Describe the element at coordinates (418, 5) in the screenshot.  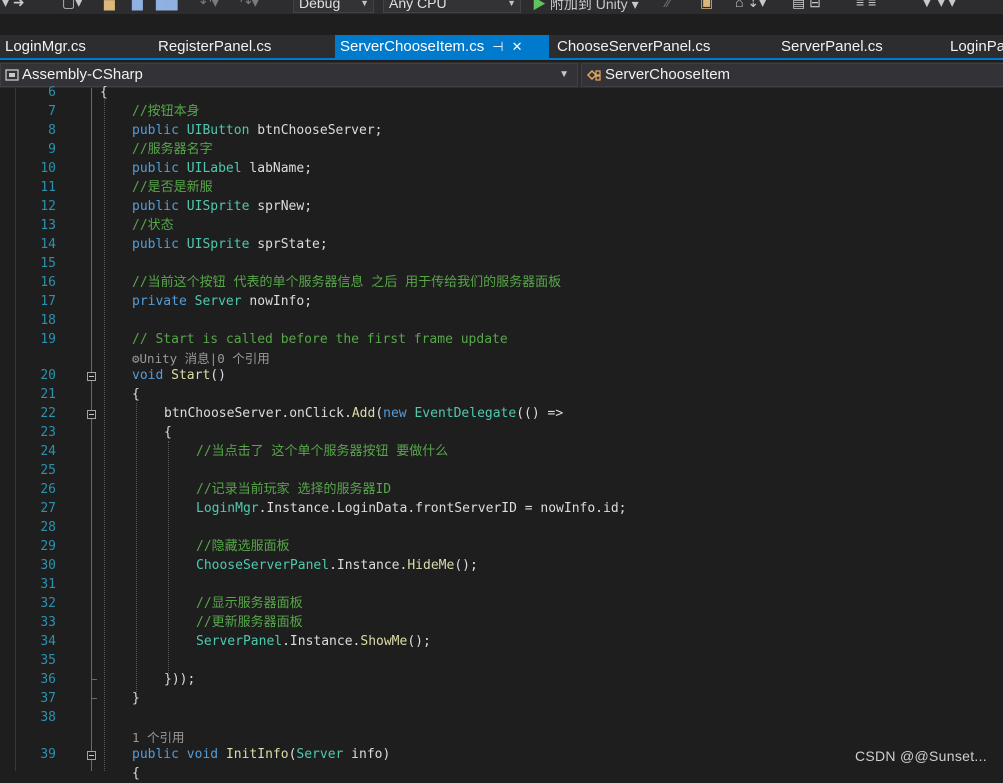
I see `platform-value: Any CPU` at that location.